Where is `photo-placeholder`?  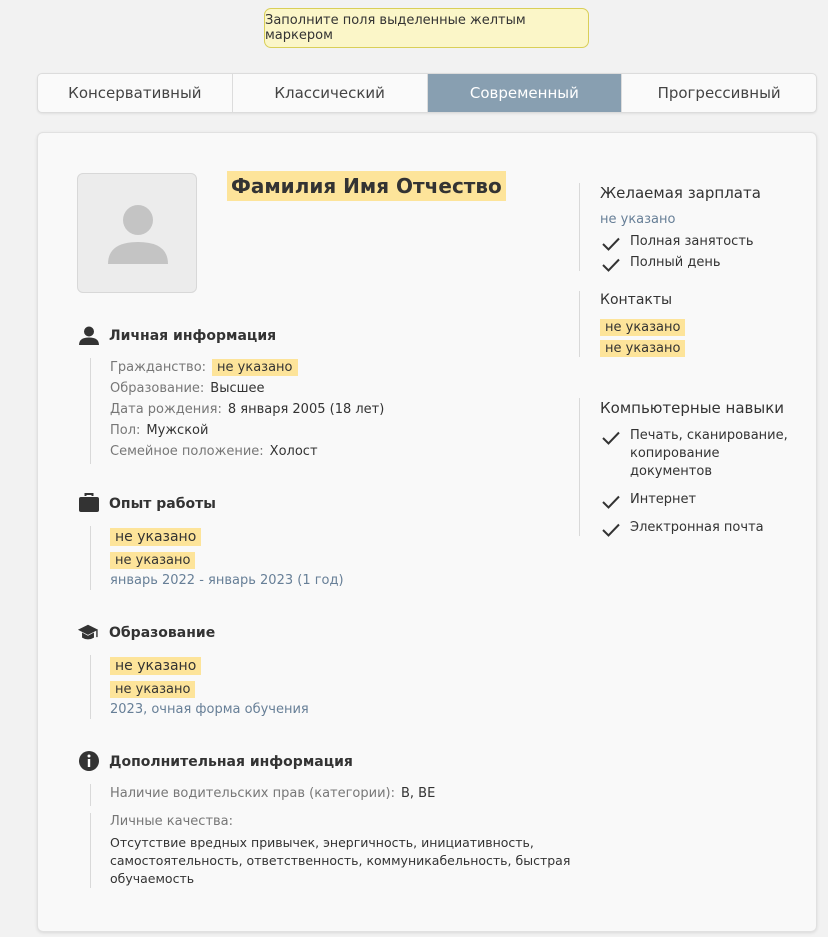 photo-placeholder is located at coordinates (137, 233).